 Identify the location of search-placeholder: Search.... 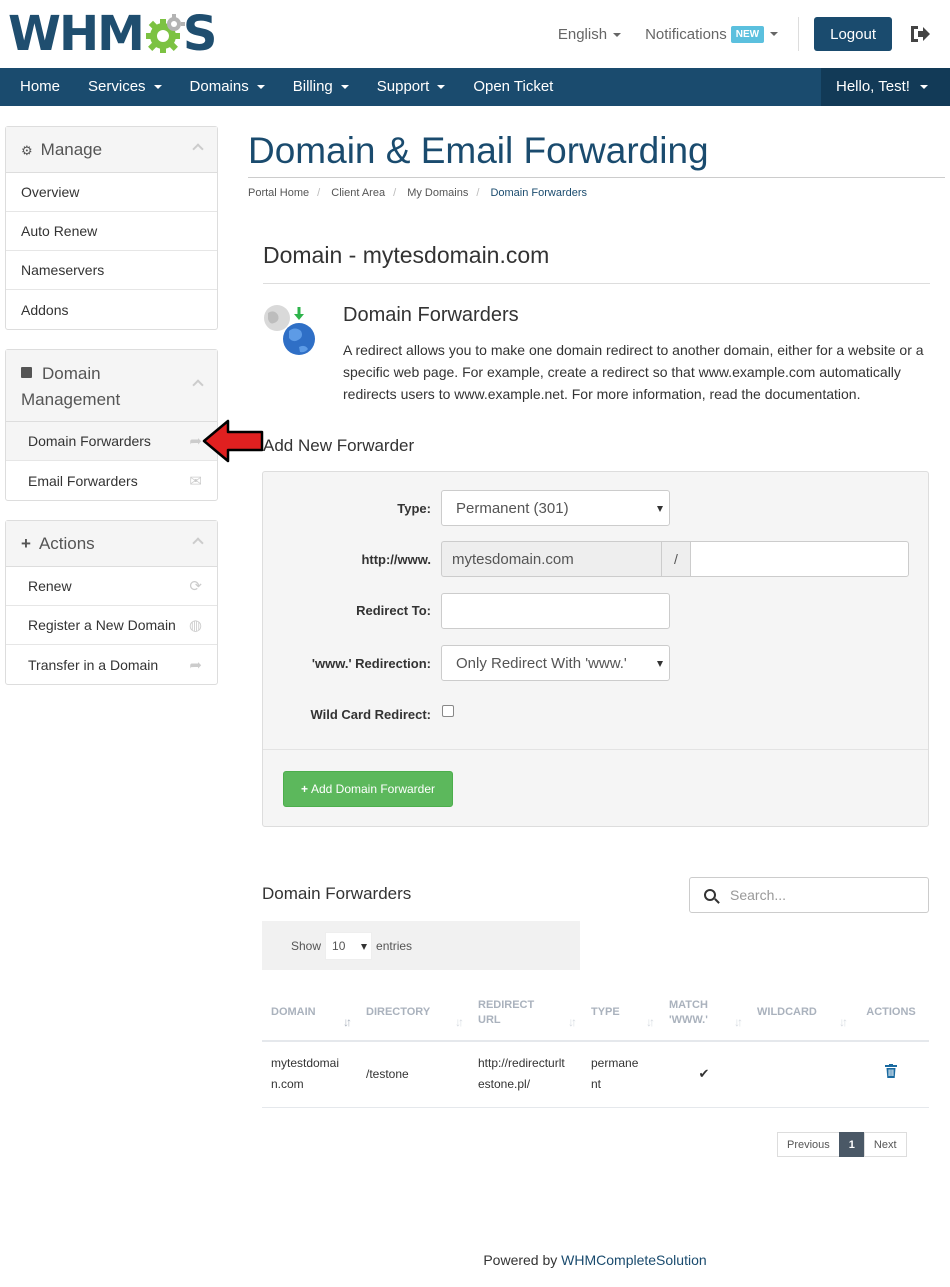
(758, 895).